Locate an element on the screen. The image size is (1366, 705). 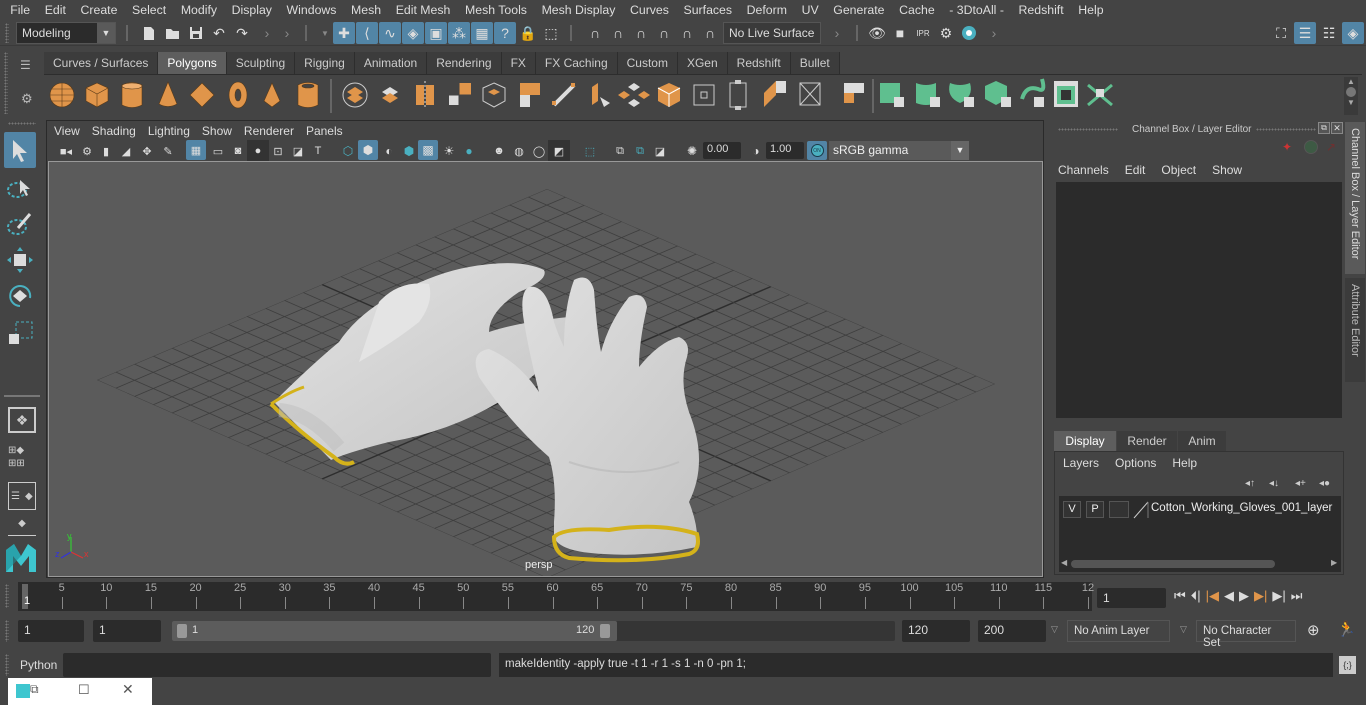
command-input is located at coordinates (277, 665).